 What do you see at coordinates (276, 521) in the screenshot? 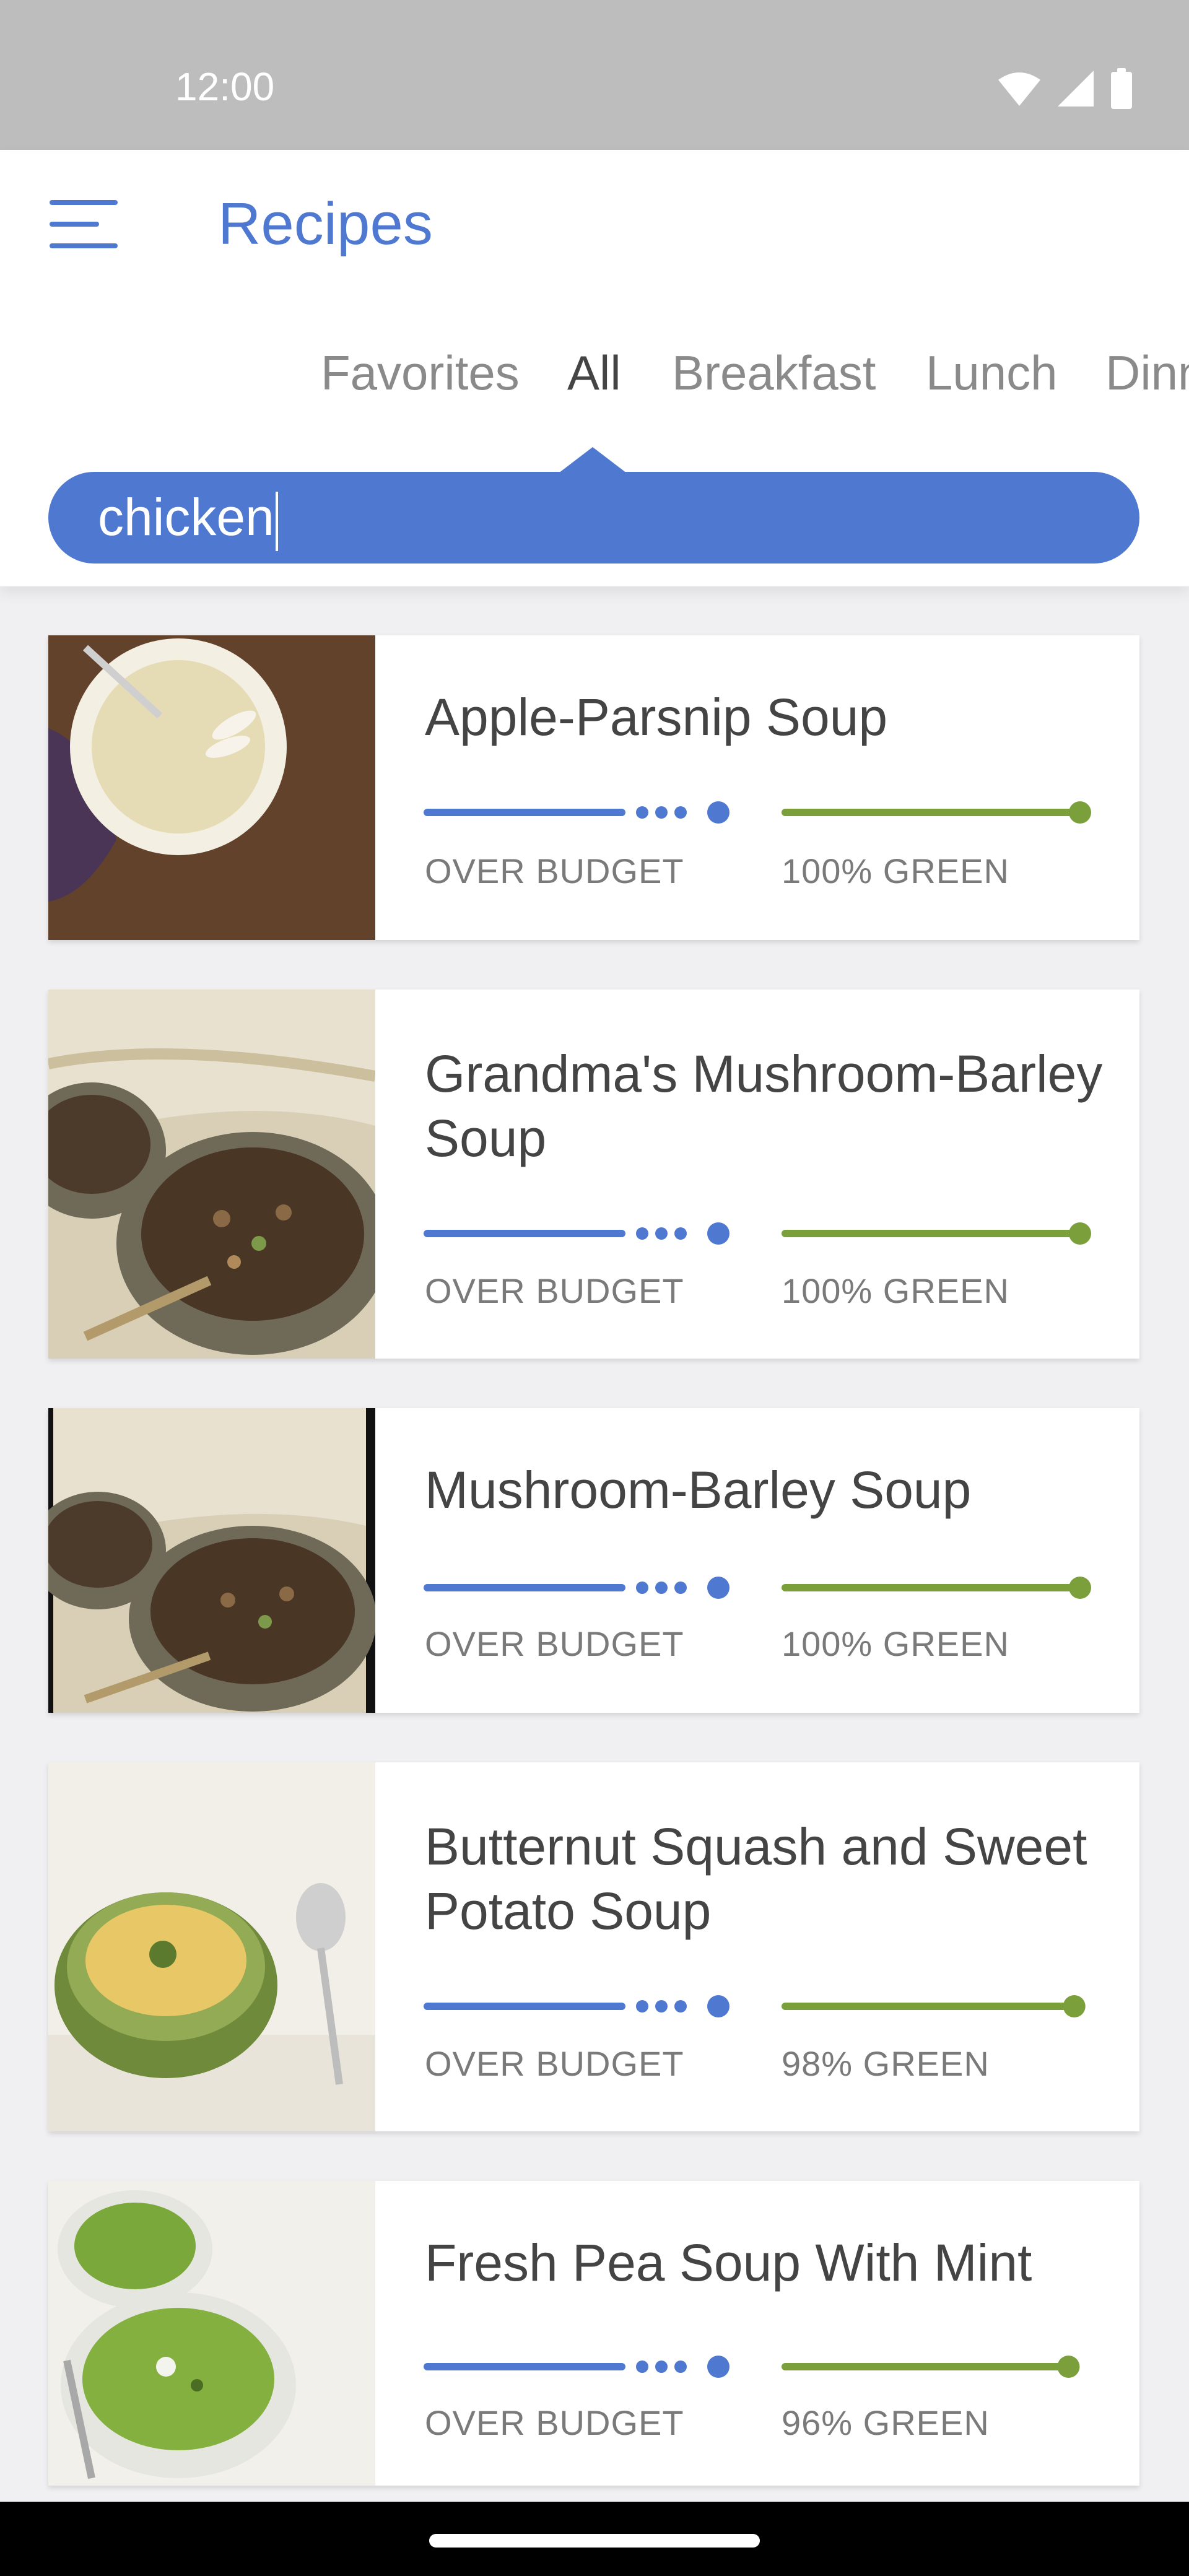
I see `text-cursor` at bounding box center [276, 521].